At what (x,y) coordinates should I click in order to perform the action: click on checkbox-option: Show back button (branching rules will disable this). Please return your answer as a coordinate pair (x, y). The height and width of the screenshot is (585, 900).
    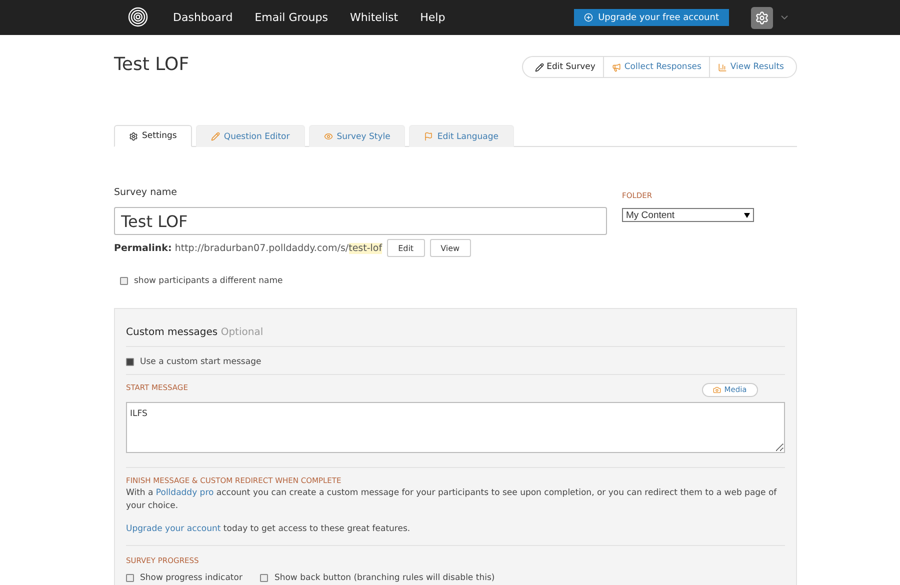
    Looking at the image, I should click on (377, 578).